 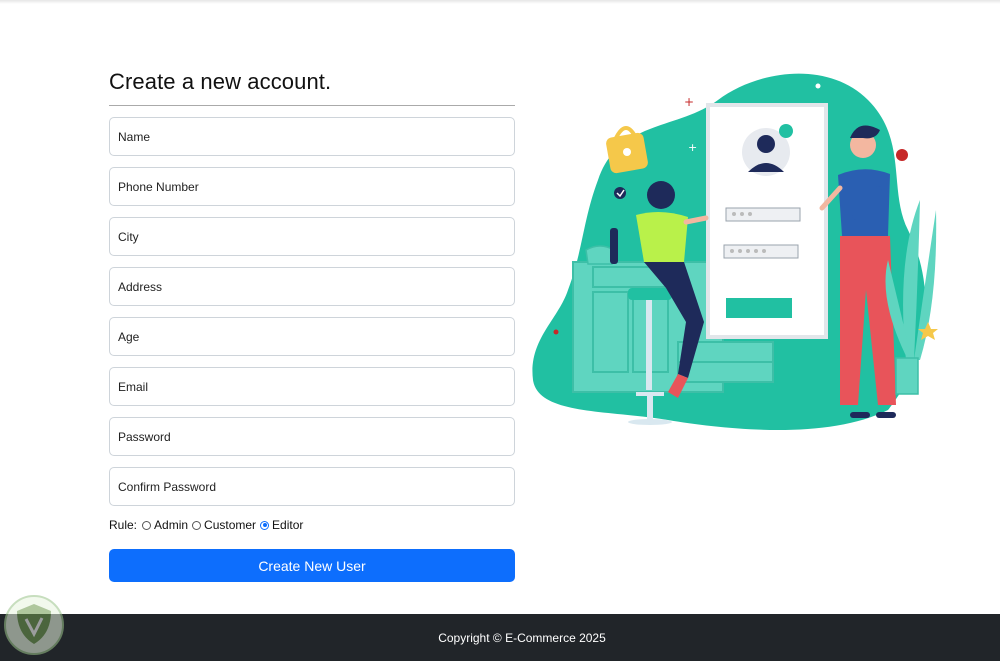 I want to click on page-title: Create a new account., so click(x=220, y=81).